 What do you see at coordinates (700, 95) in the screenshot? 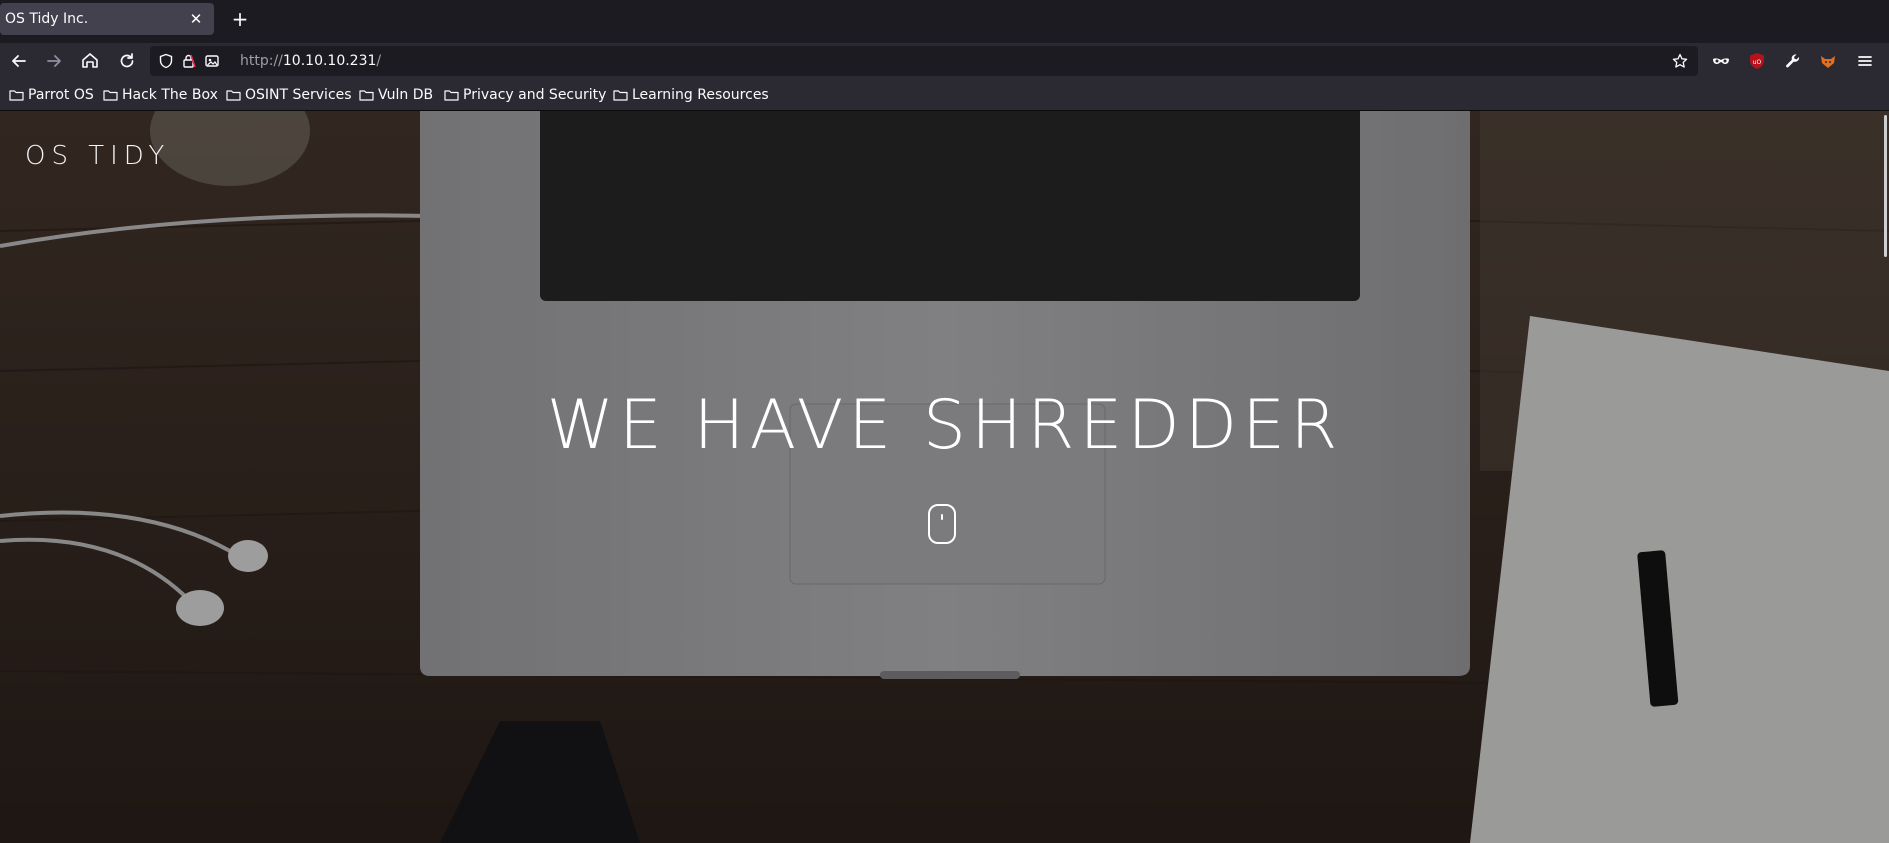
I see `bookmark-label: Learning Resources` at bounding box center [700, 95].